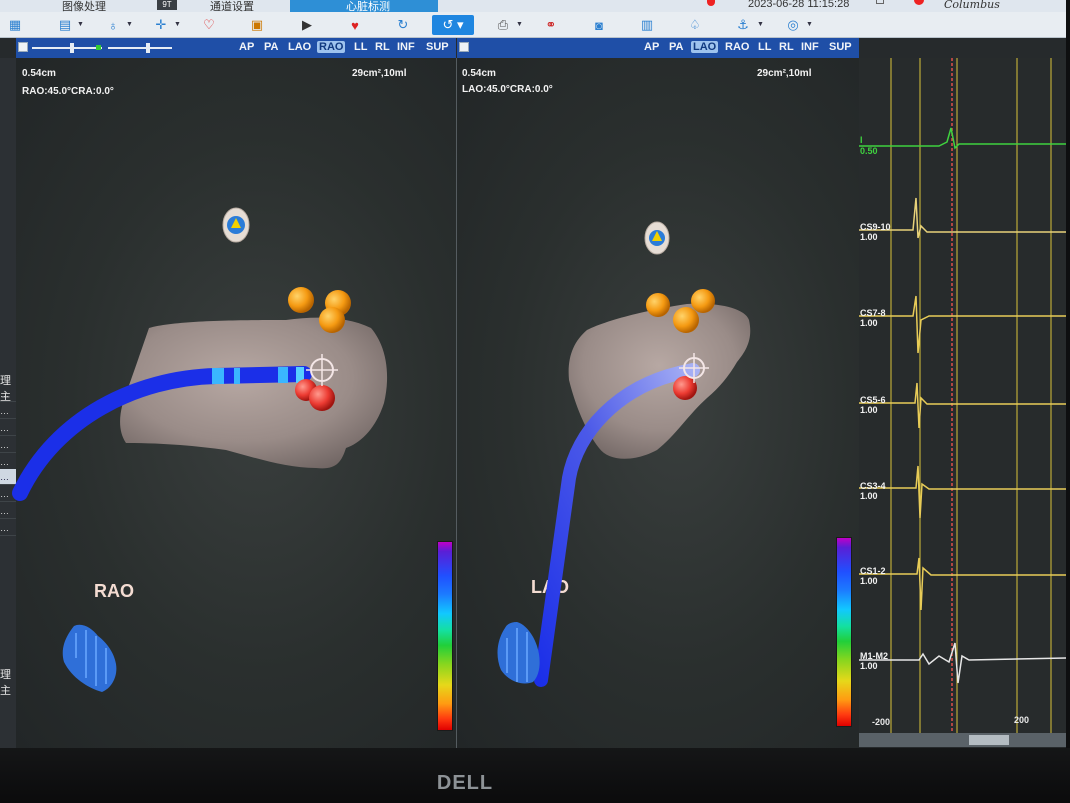  Describe the element at coordinates (148, 48) in the screenshot. I see `zoom-slider-knob` at that location.